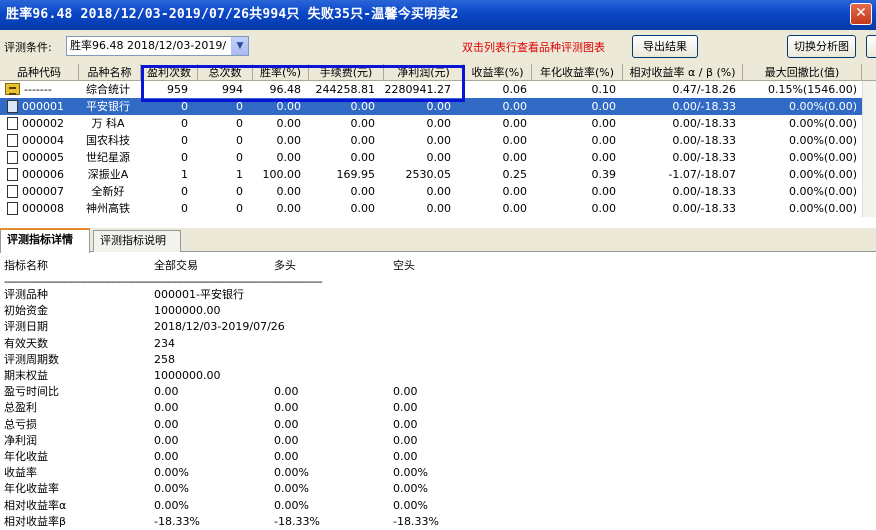 This screenshot has height=530, width=876. What do you see at coordinates (438, 376) in the screenshot?
I see `metric-row: 期末权益 1000000.00` at bounding box center [438, 376].